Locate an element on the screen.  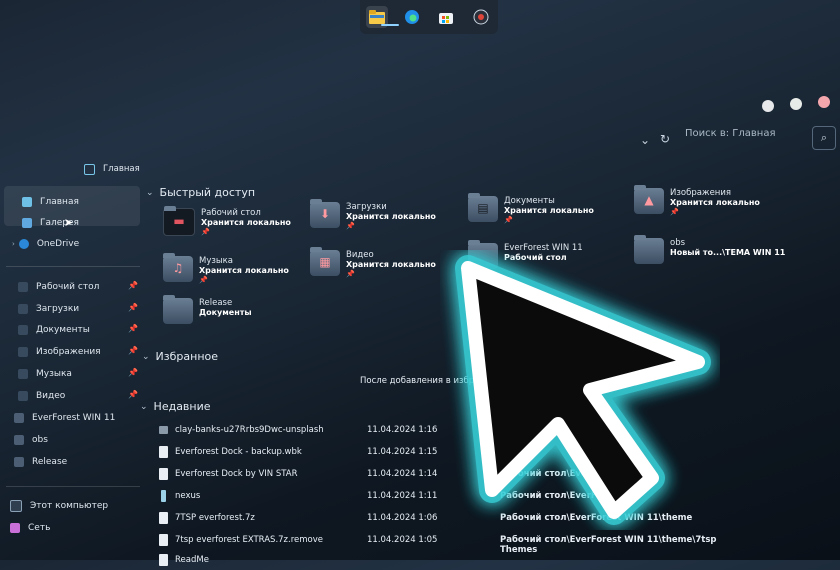
videos-folder-icon: ▦ is located at coordinates (325, 261).